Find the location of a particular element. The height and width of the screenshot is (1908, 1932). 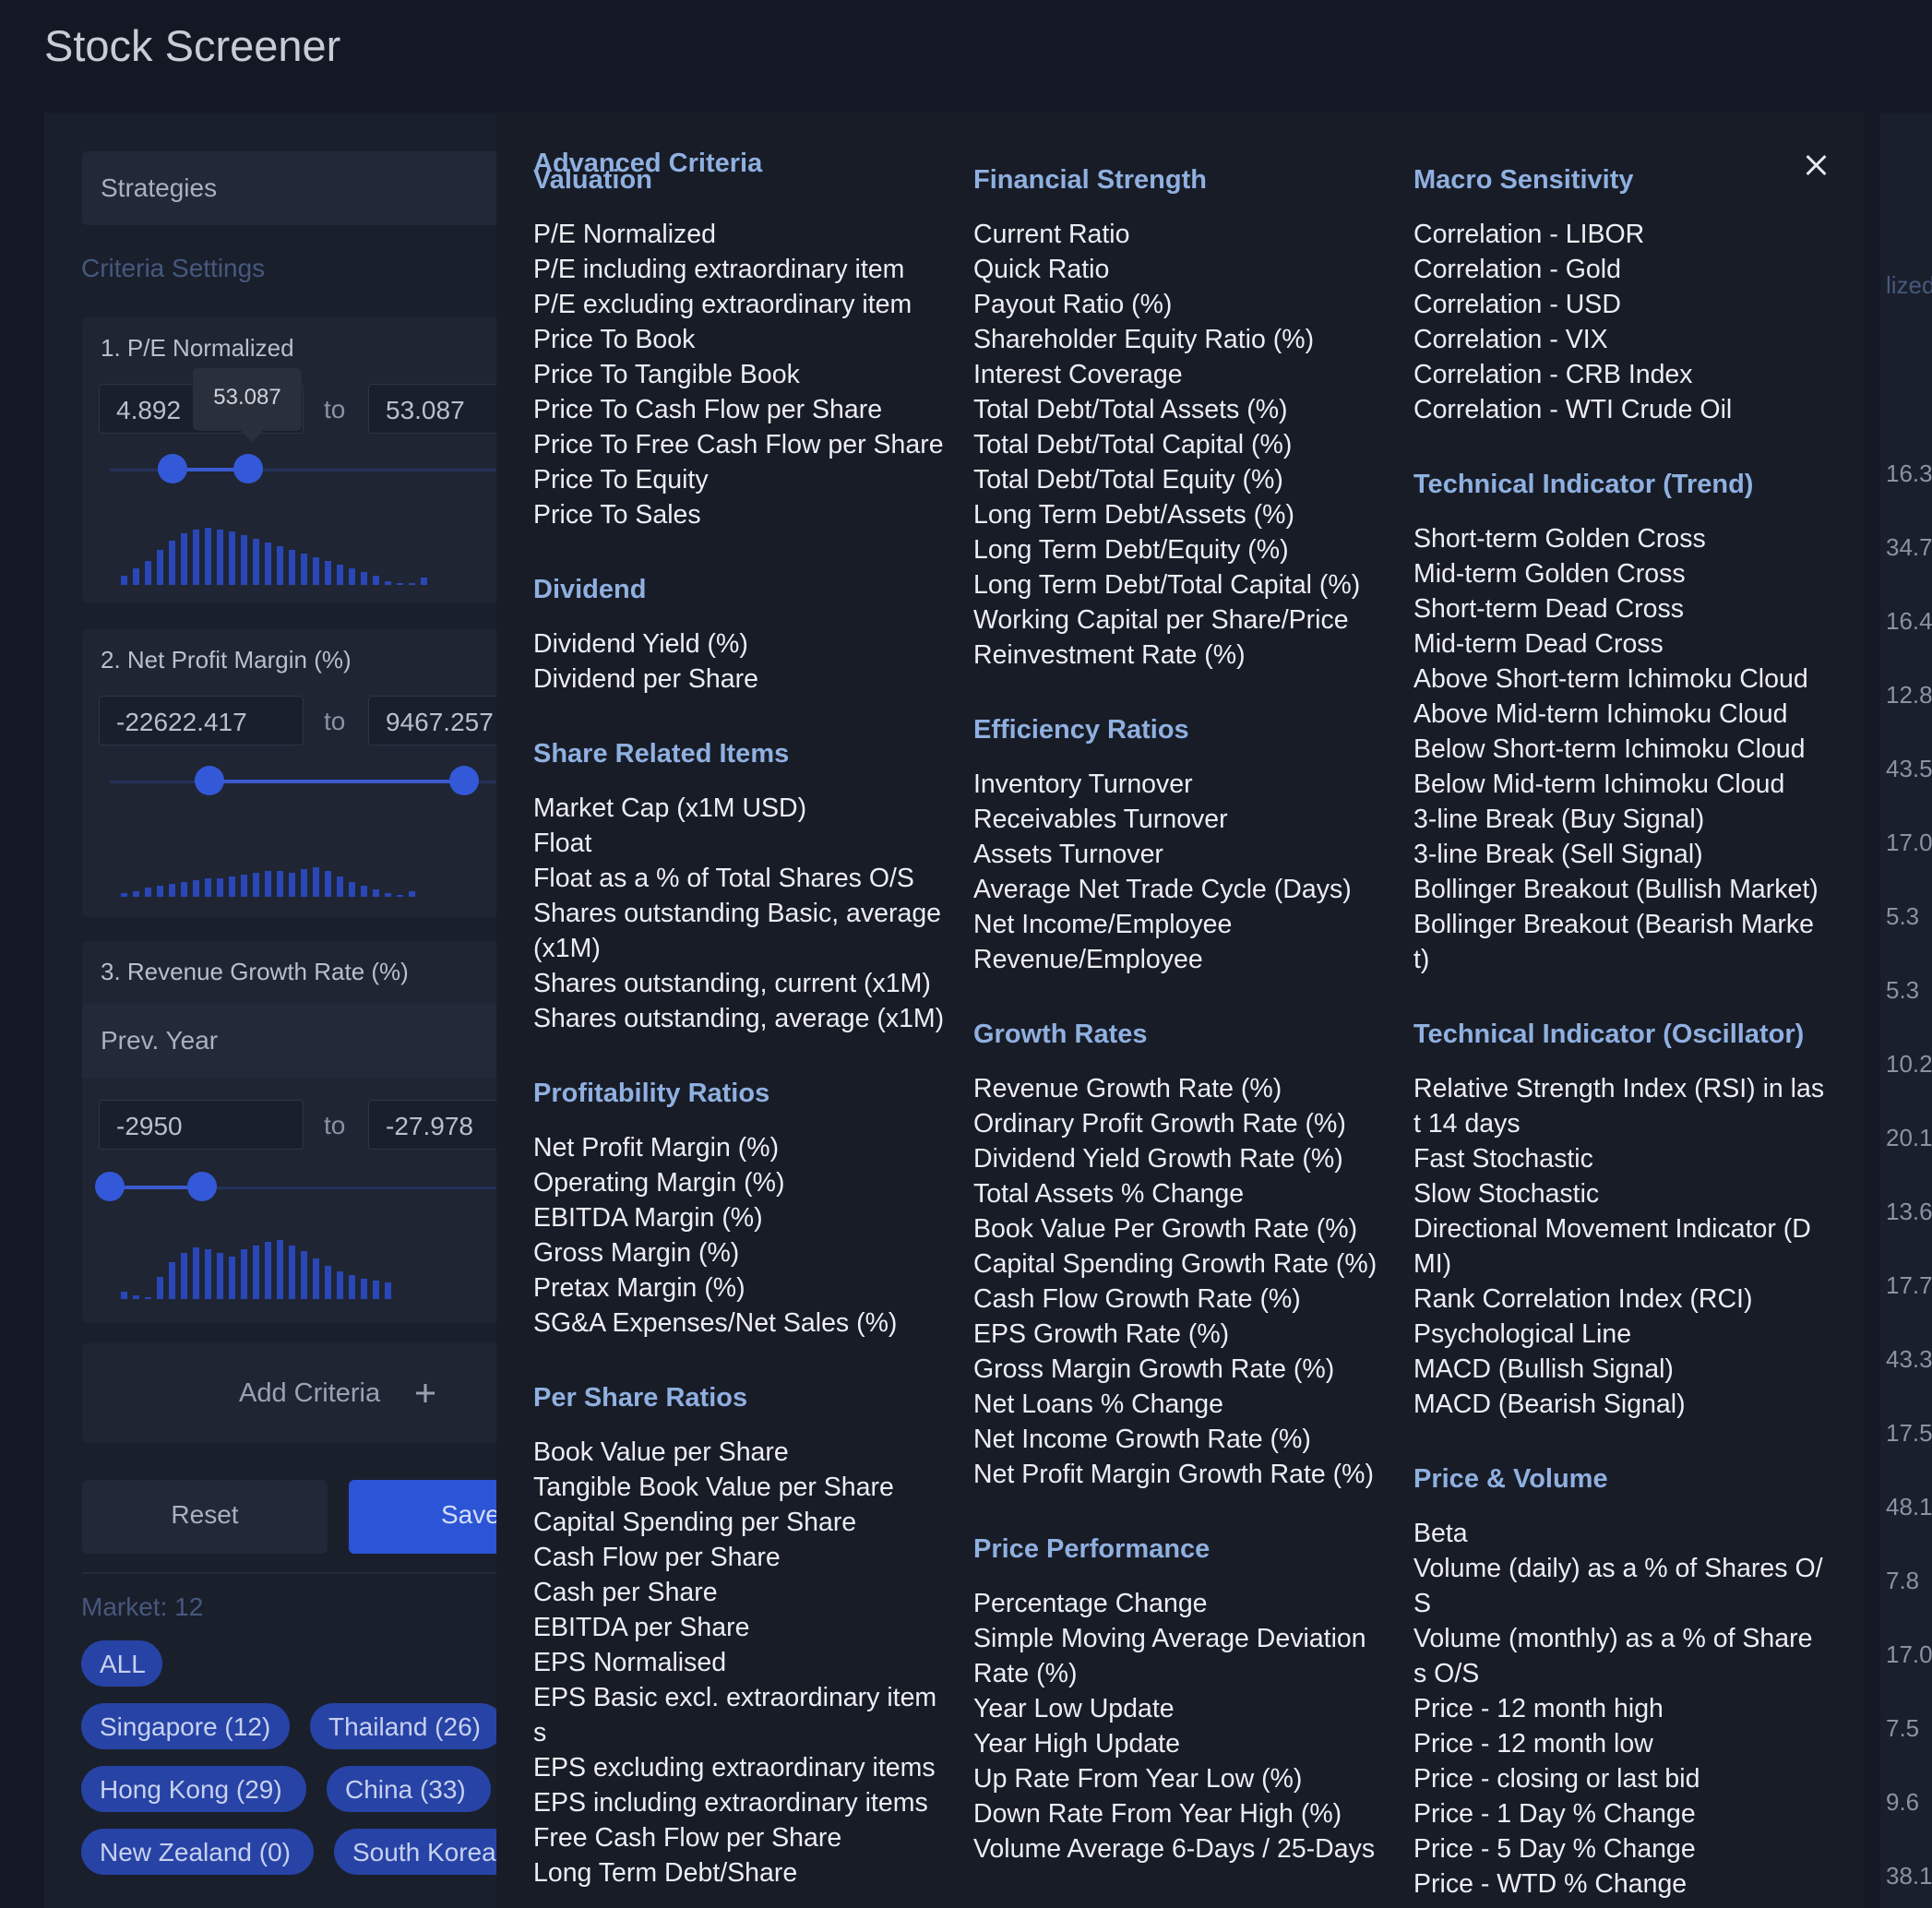

criteria-option: Below Short-term Ichimoku Cloud is located at coordinates (1609, 749).